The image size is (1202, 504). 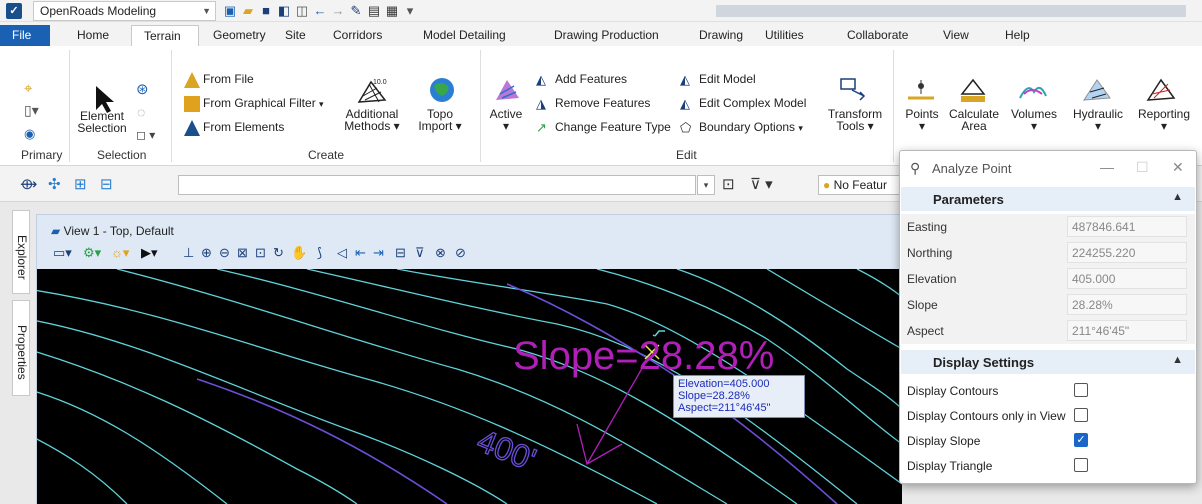 What do you see at coordinates (62, 253) in the screenshot?
I see `view-attributes-icon: ▭▾` at bounding box center [62, 253].